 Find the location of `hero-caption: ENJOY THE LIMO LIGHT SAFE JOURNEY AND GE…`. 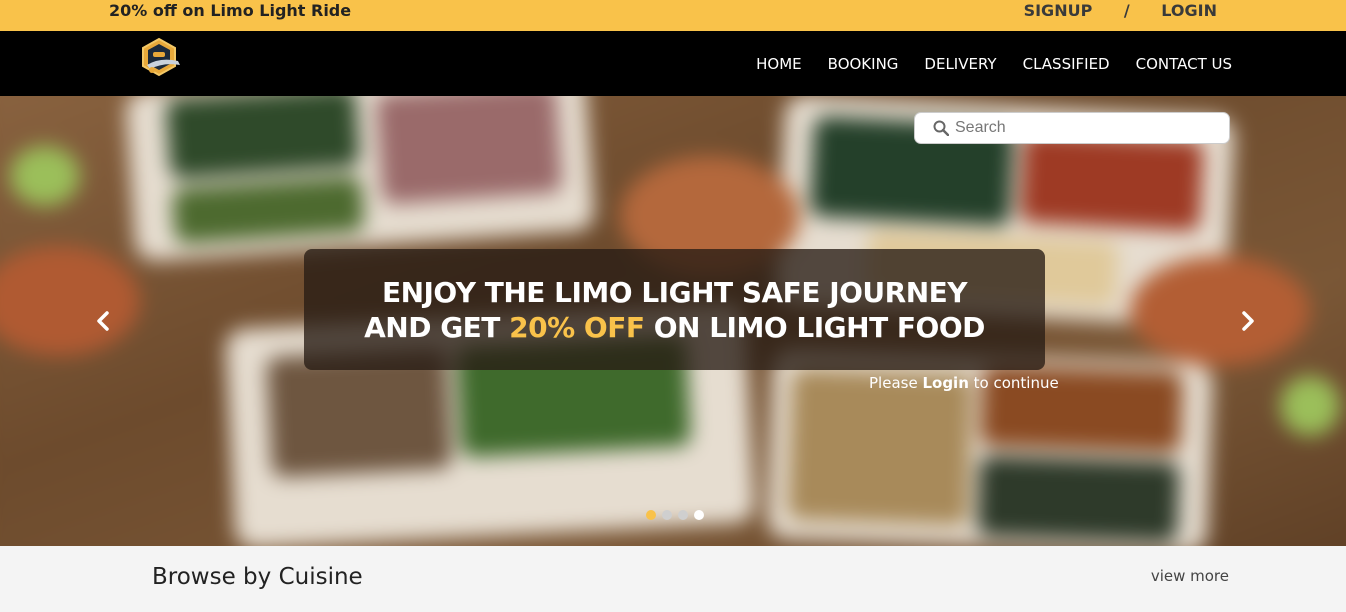

hero-caption: ENJOY THE LIMO LIGHT SAFE JOURNEY AND GE… is located at coordinates (674, 309).